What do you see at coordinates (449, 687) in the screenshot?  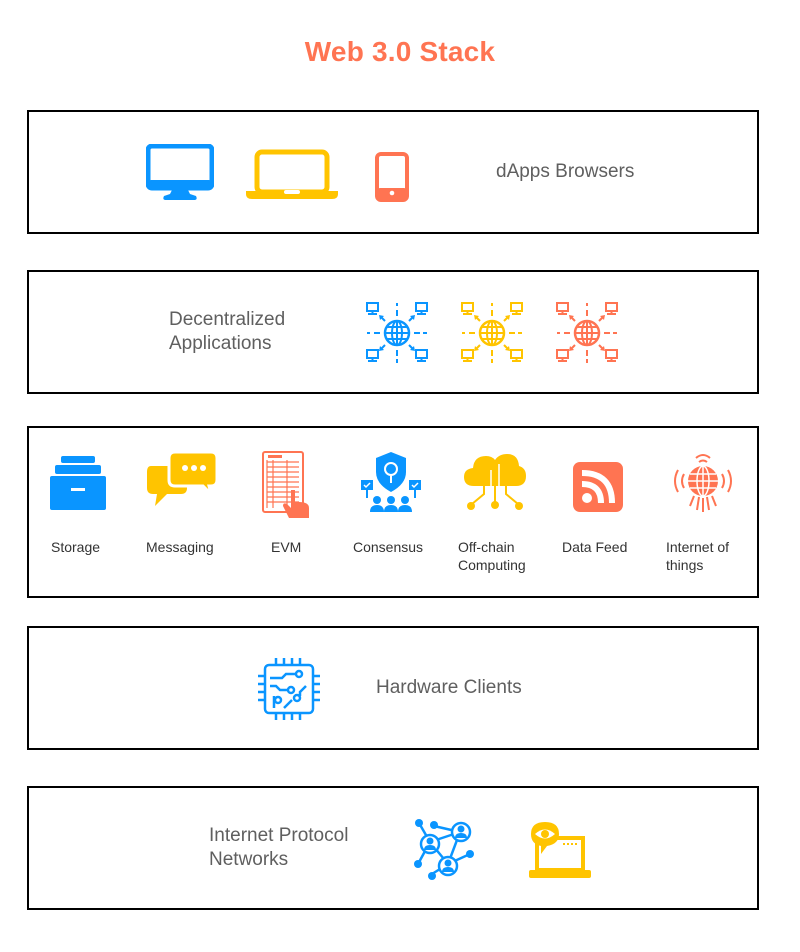 I see `layer-label: Hardware Clients` at bounding box center [449, 687].